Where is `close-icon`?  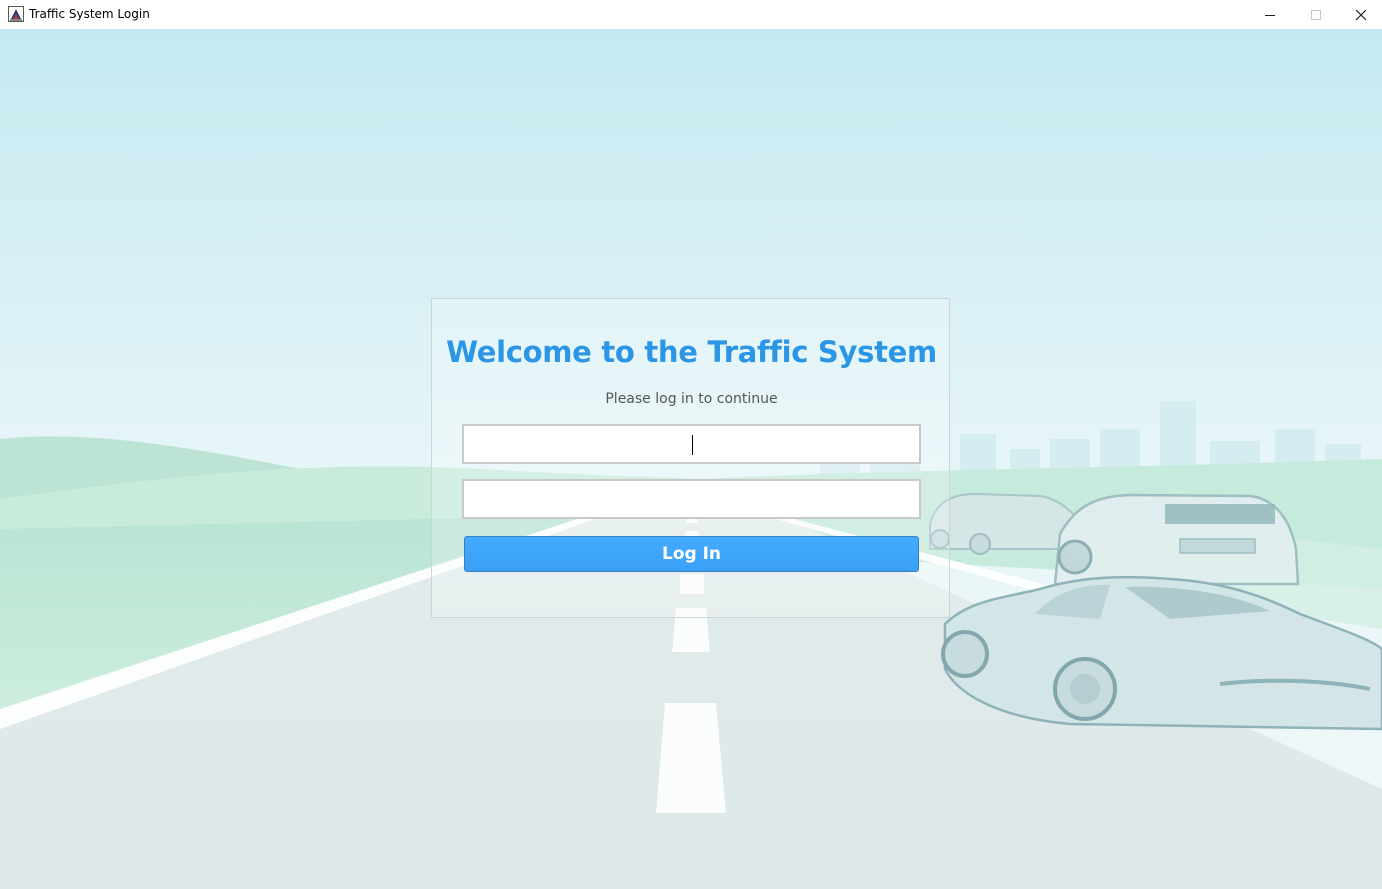
close-icon is located at coordinates (1361, 15).